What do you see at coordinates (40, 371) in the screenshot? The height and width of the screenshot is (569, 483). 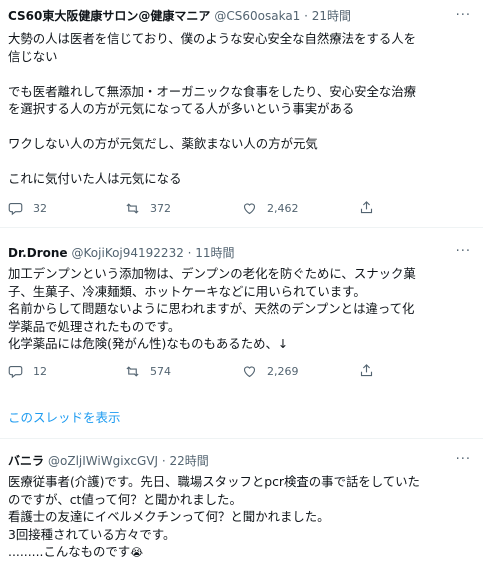 I see `reply-count: 12` at bounding box center [40, 371].